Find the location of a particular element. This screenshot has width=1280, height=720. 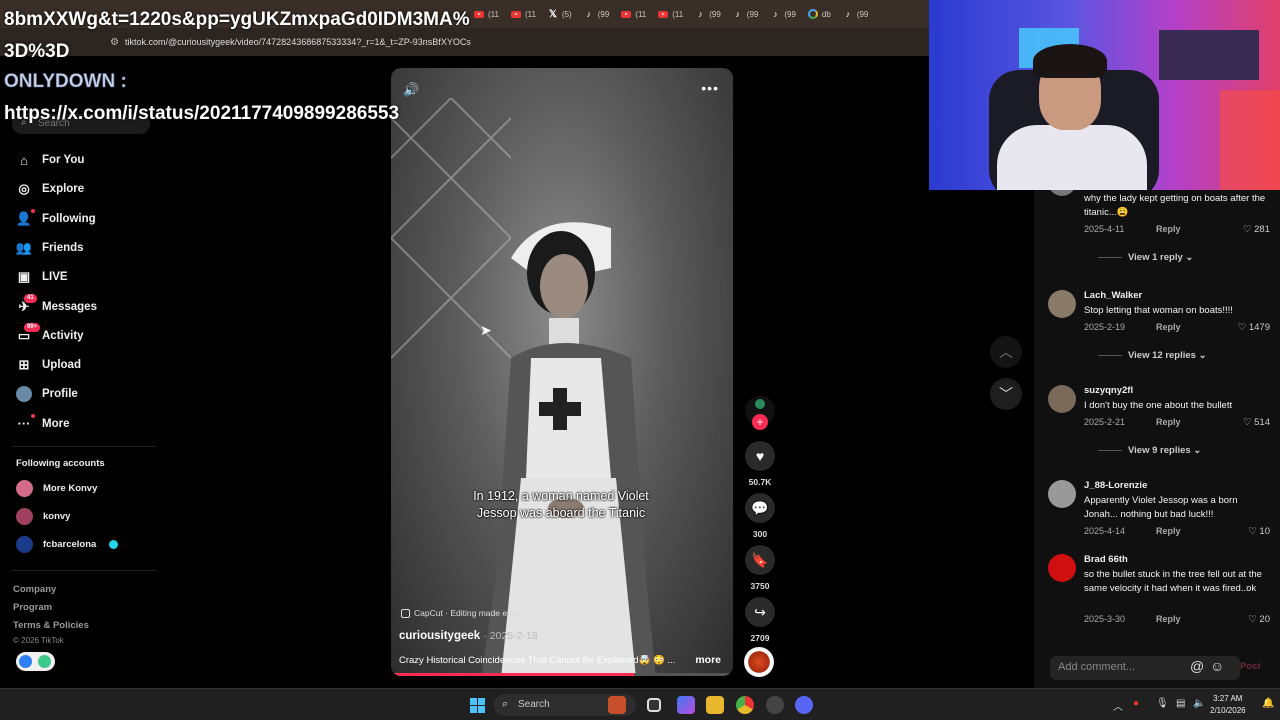

widgets-icon is located at coordinates (617, 705).